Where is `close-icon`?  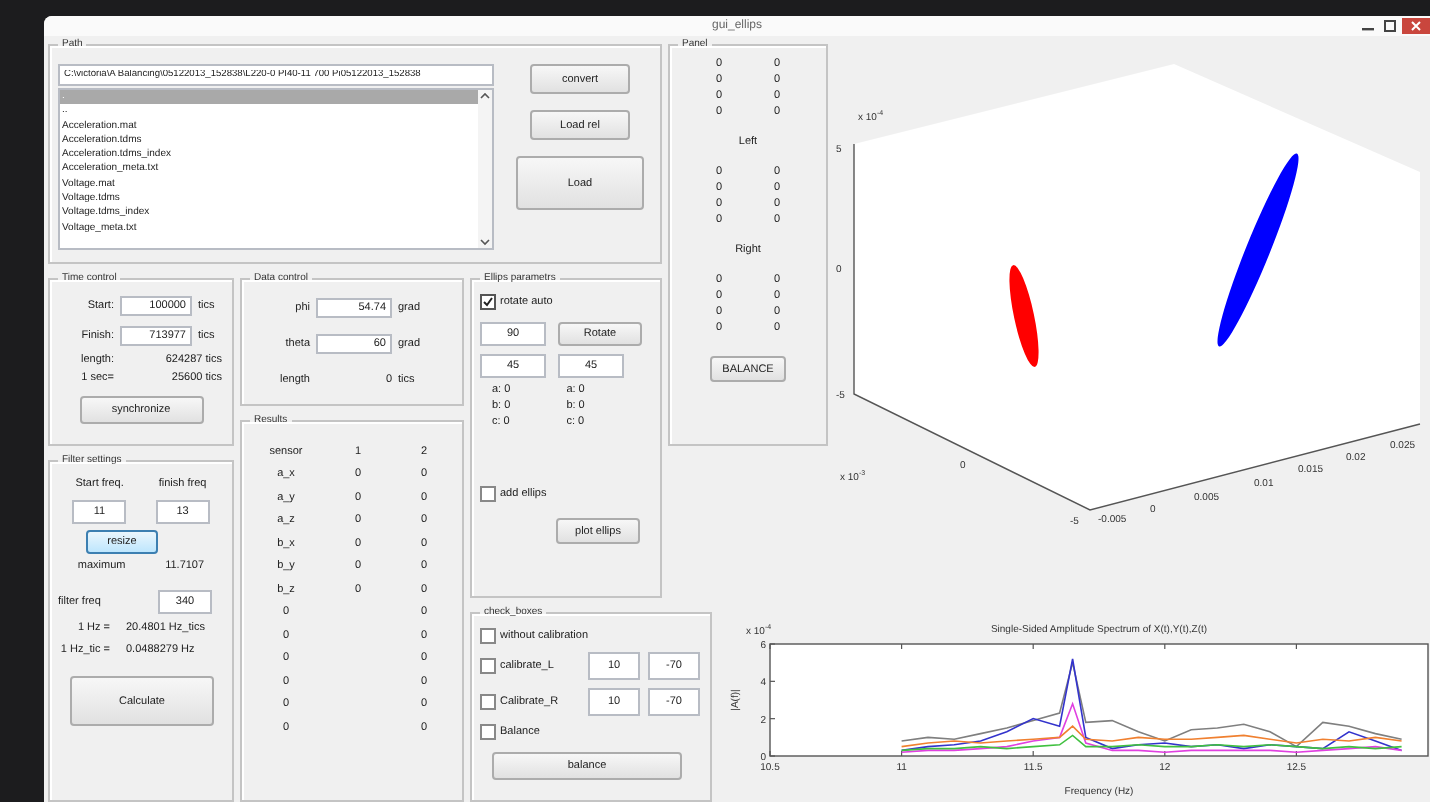 close-icon is located at coordinates (1416, 26).